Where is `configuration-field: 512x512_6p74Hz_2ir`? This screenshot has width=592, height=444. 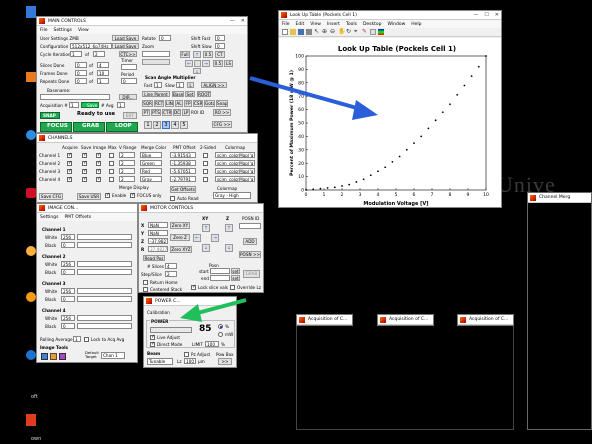 configuration-field: 512x512_6p74Hz_2ir is located at coordinates (91, 46).